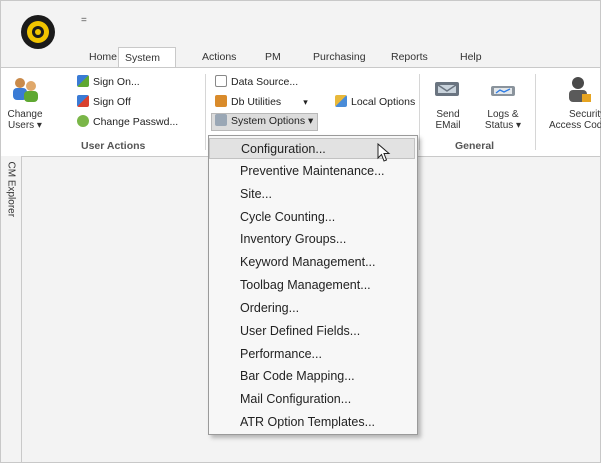 Image resolution: width=601 pixels, height=463 pixels. Describe the element at coordinates (503, 90) in the screenshot. I see `logs-status-icon` at that location.